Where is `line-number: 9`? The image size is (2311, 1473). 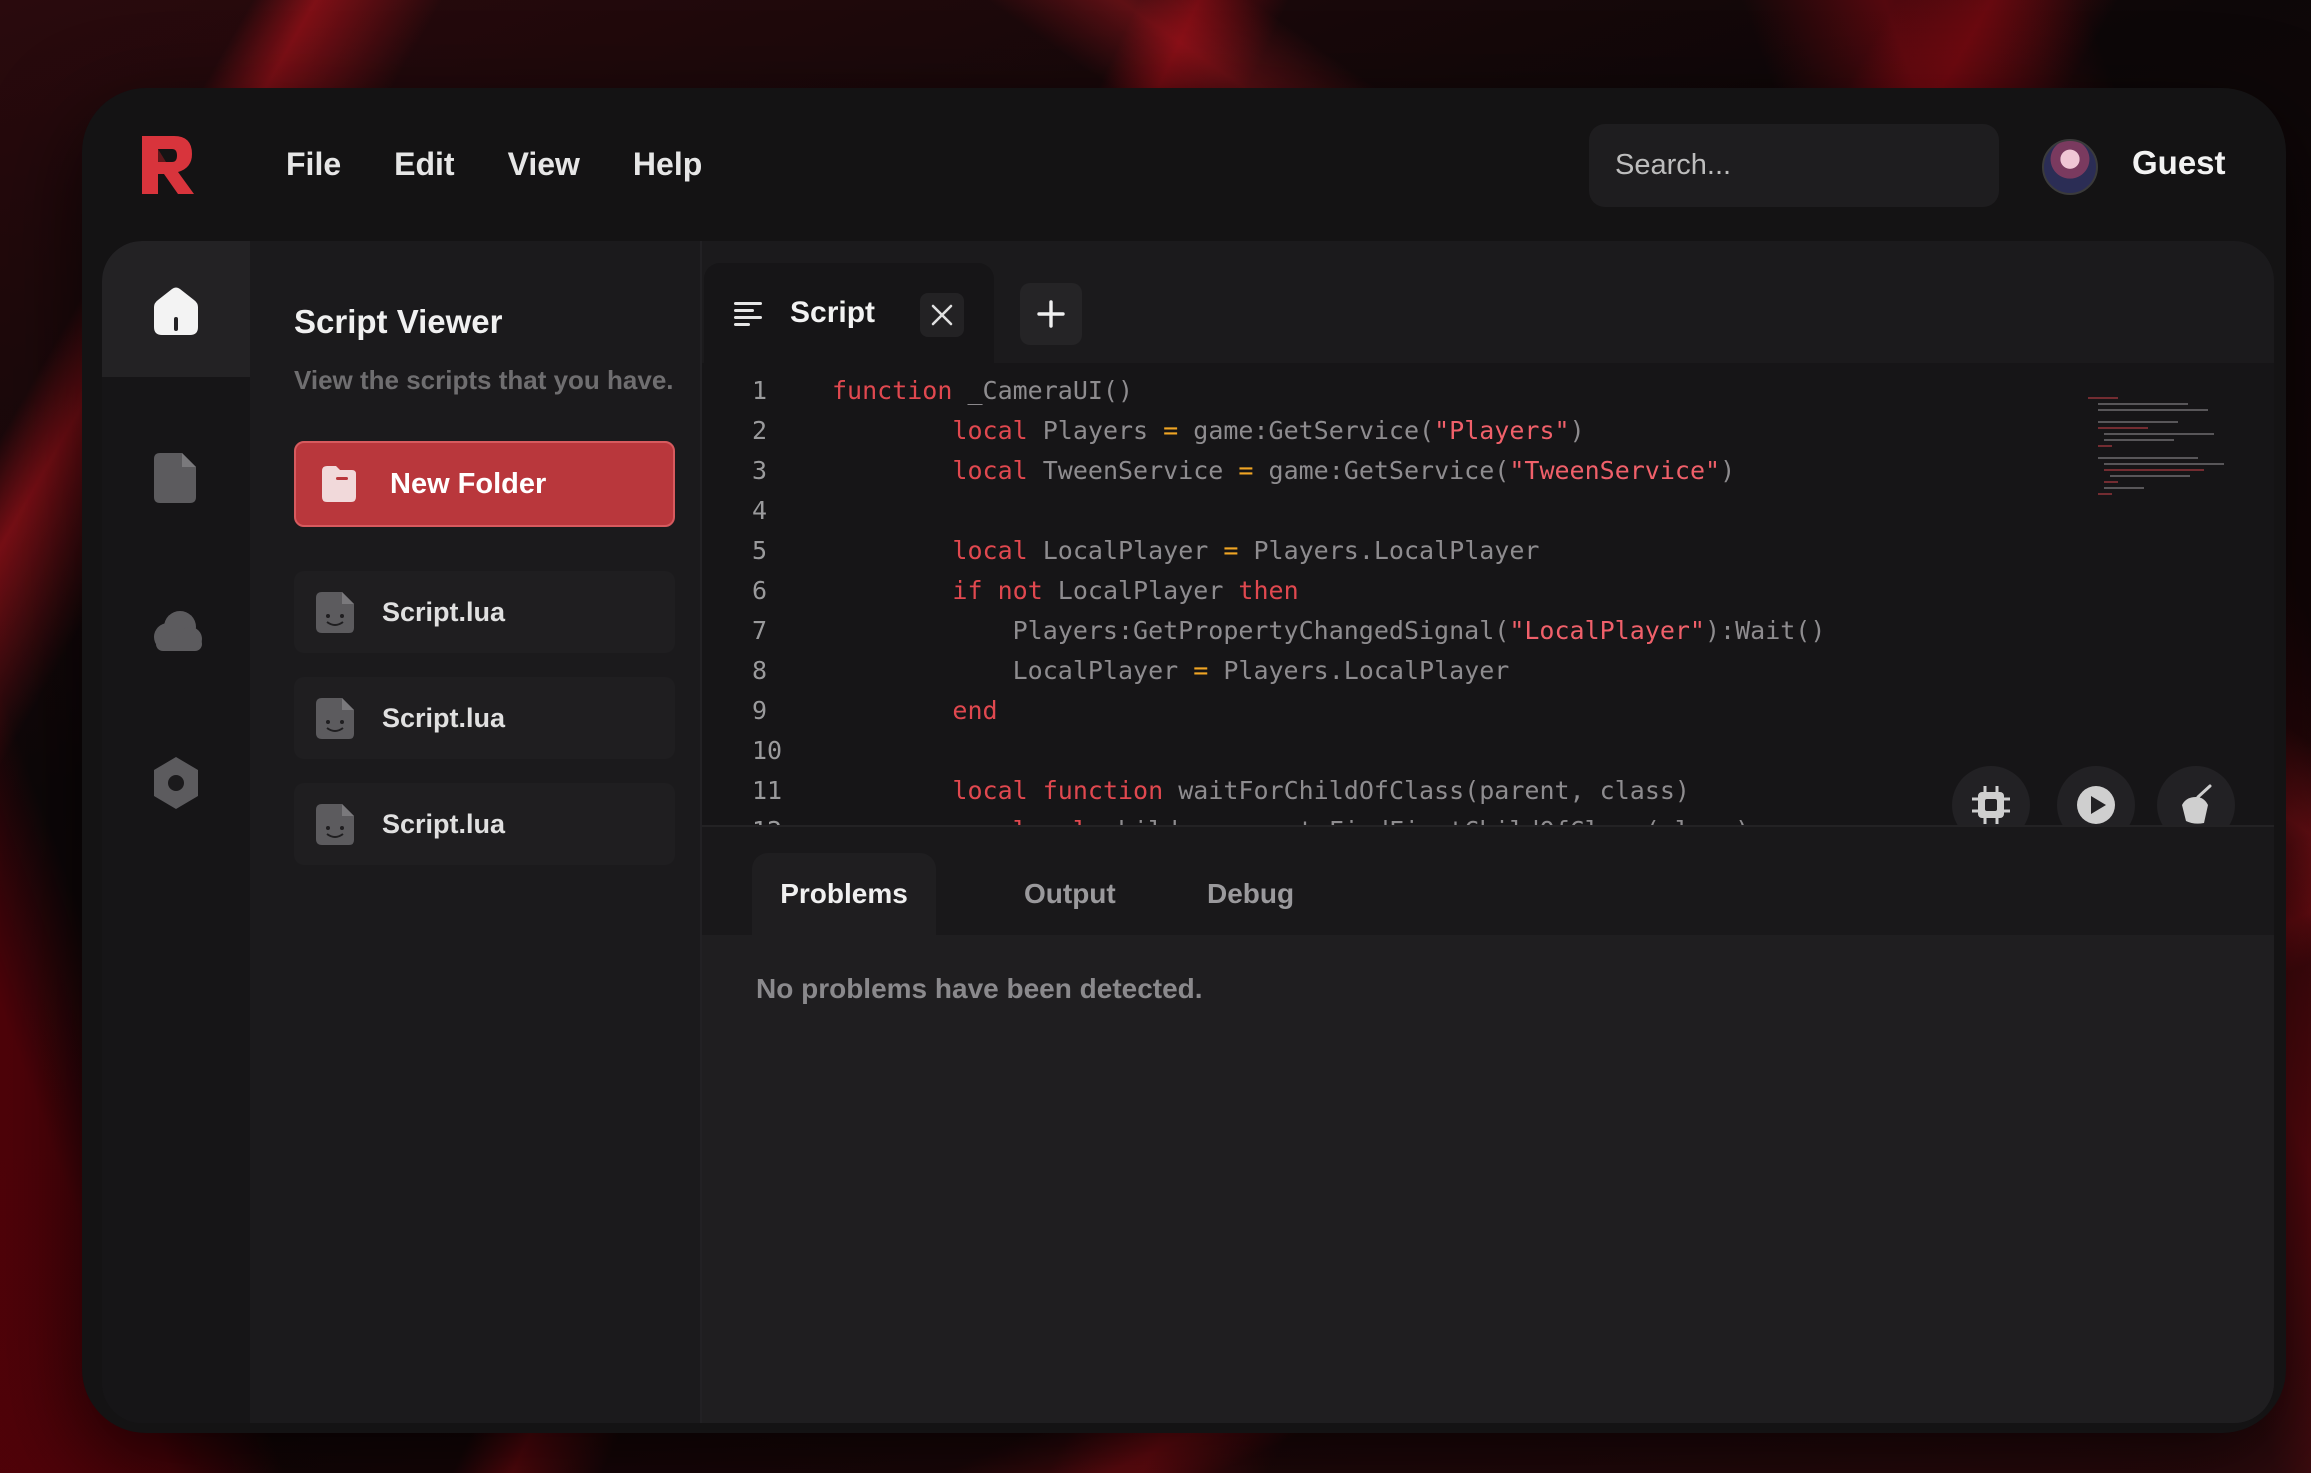 line-number: 9 is located at coordinates (760, 710).